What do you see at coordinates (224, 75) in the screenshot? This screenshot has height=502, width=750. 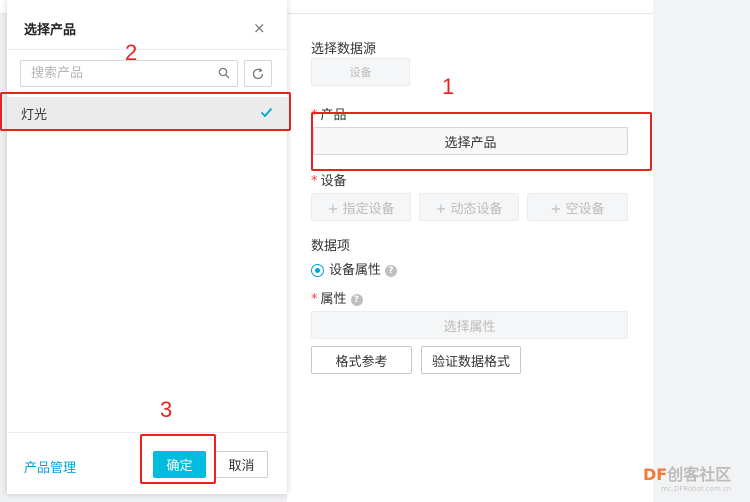 I see `search-icon` at bounding box center [224, 75].